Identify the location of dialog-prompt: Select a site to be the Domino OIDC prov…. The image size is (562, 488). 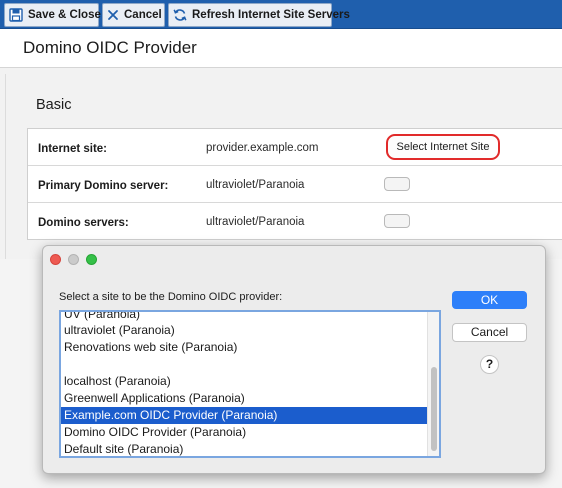
(171, 297).